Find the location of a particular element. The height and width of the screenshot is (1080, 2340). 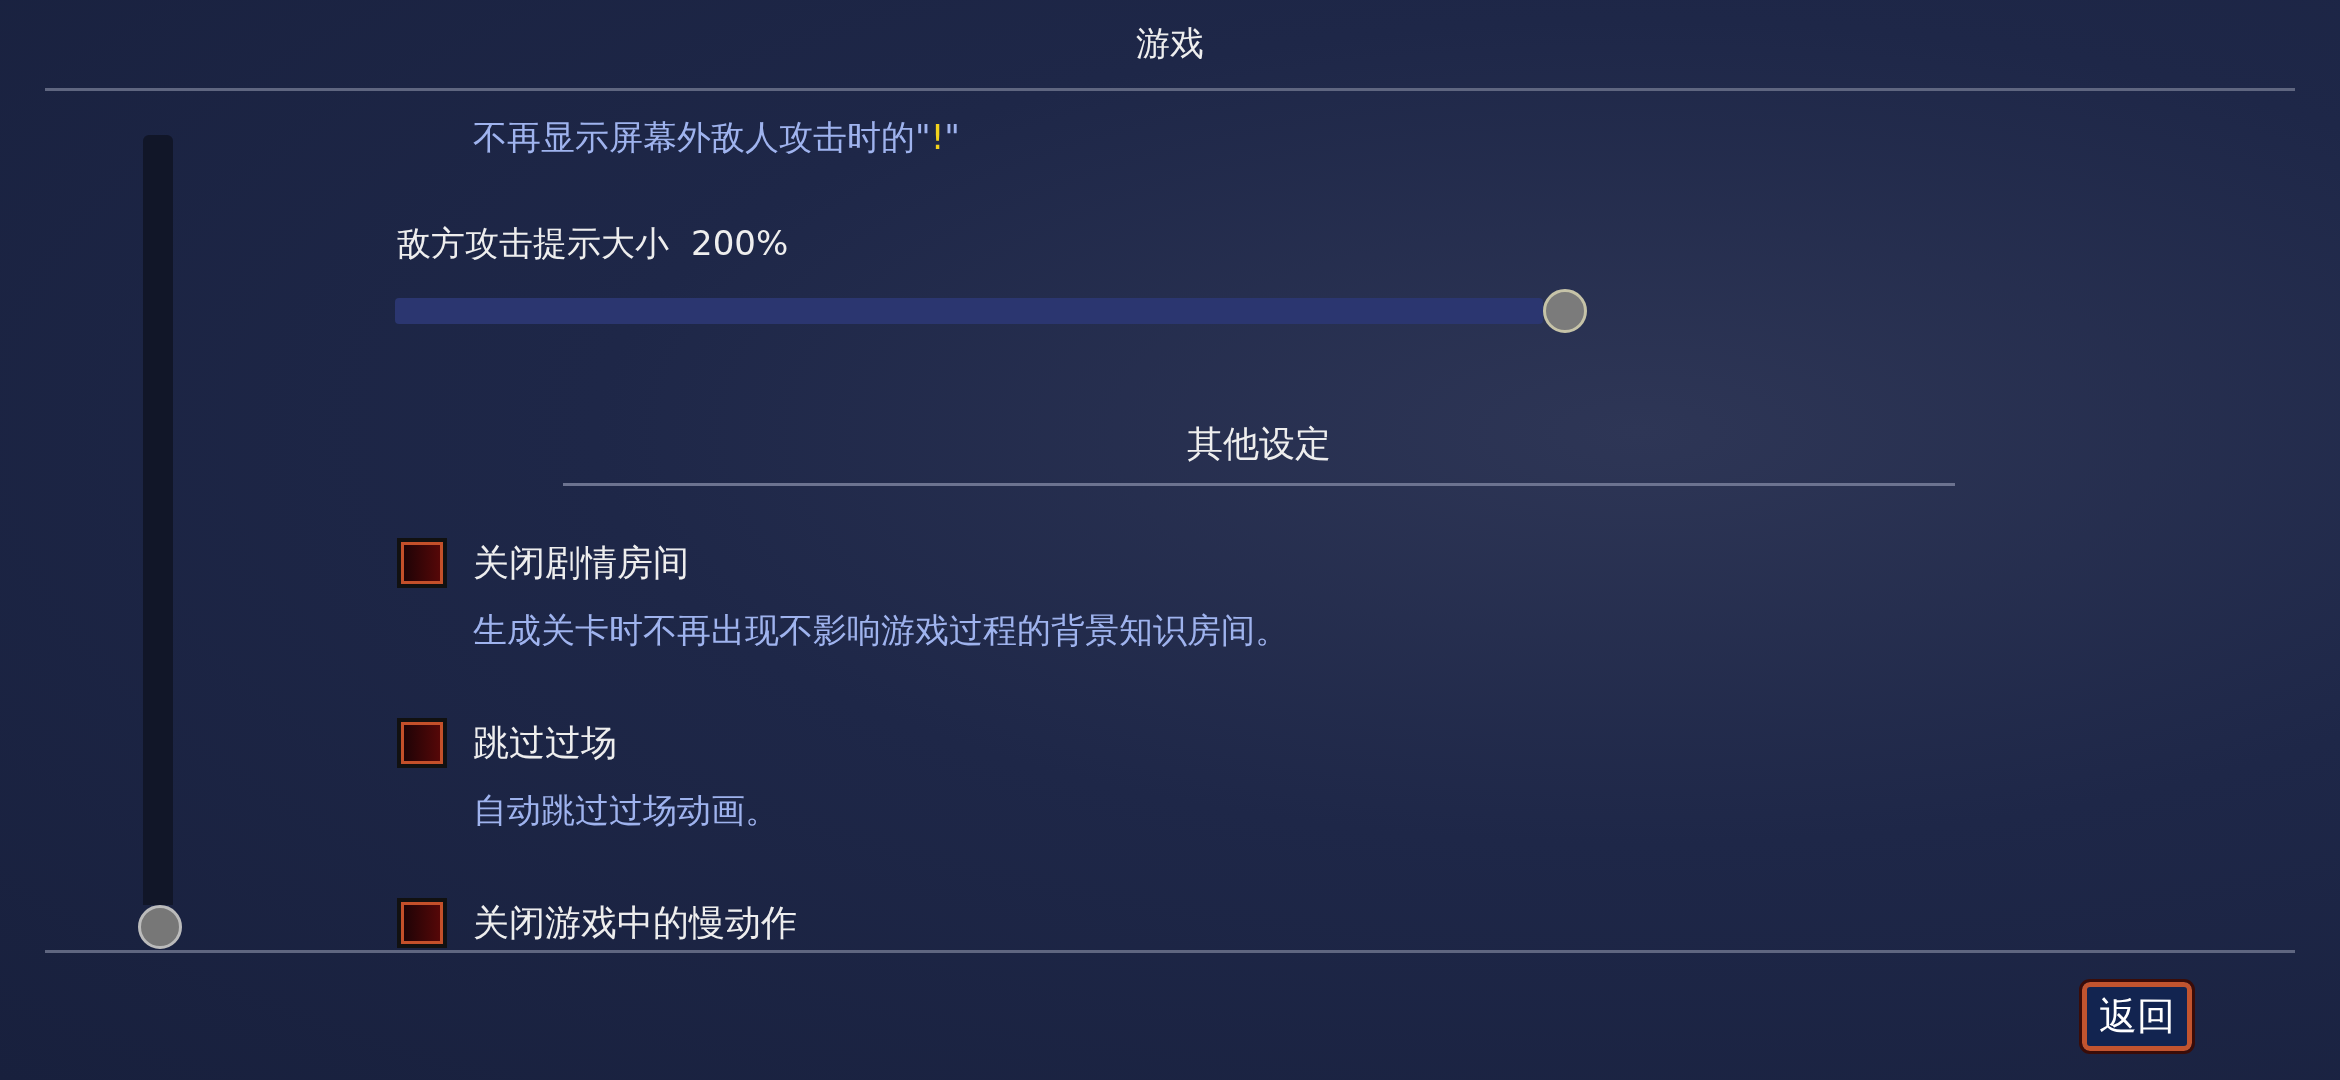

option-description: 不再显示屏幕外敌人攻击时的"!" is located at coordinates (717, 137).